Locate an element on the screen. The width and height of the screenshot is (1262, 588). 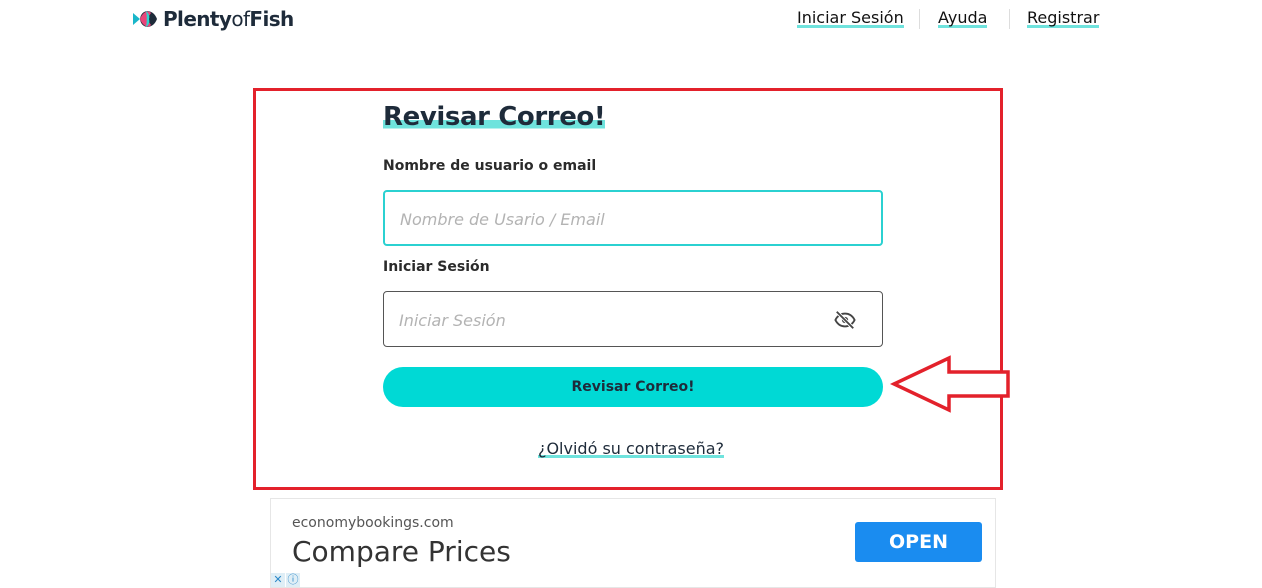
nav-help: Ayuda is located at coordinates (963, 18).